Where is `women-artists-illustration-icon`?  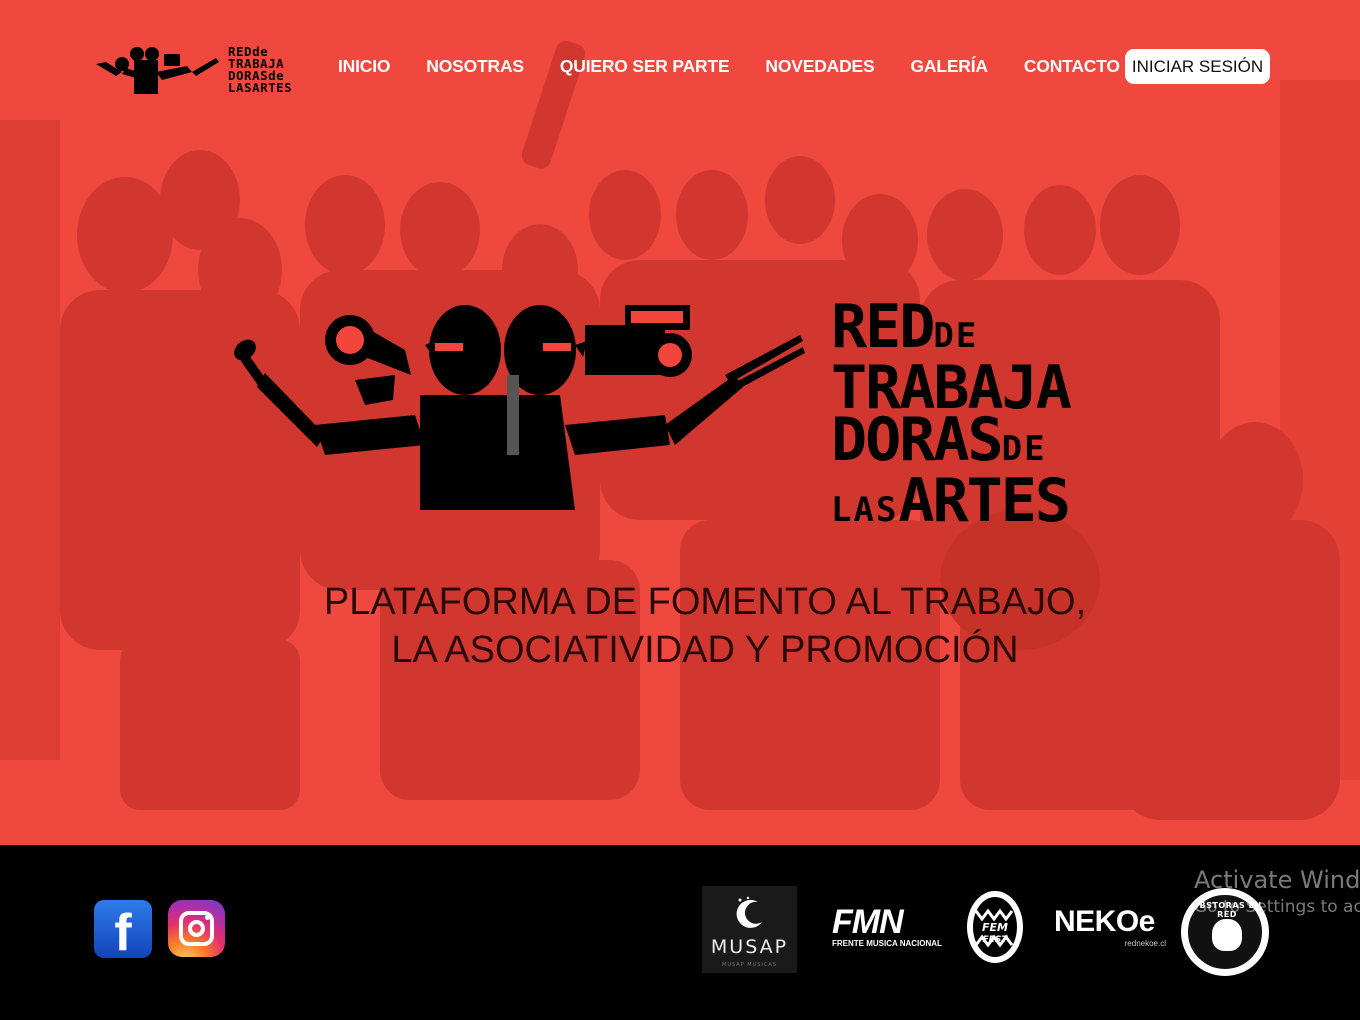 women-artists-illustration-icon is located at coordinates (519, 407).